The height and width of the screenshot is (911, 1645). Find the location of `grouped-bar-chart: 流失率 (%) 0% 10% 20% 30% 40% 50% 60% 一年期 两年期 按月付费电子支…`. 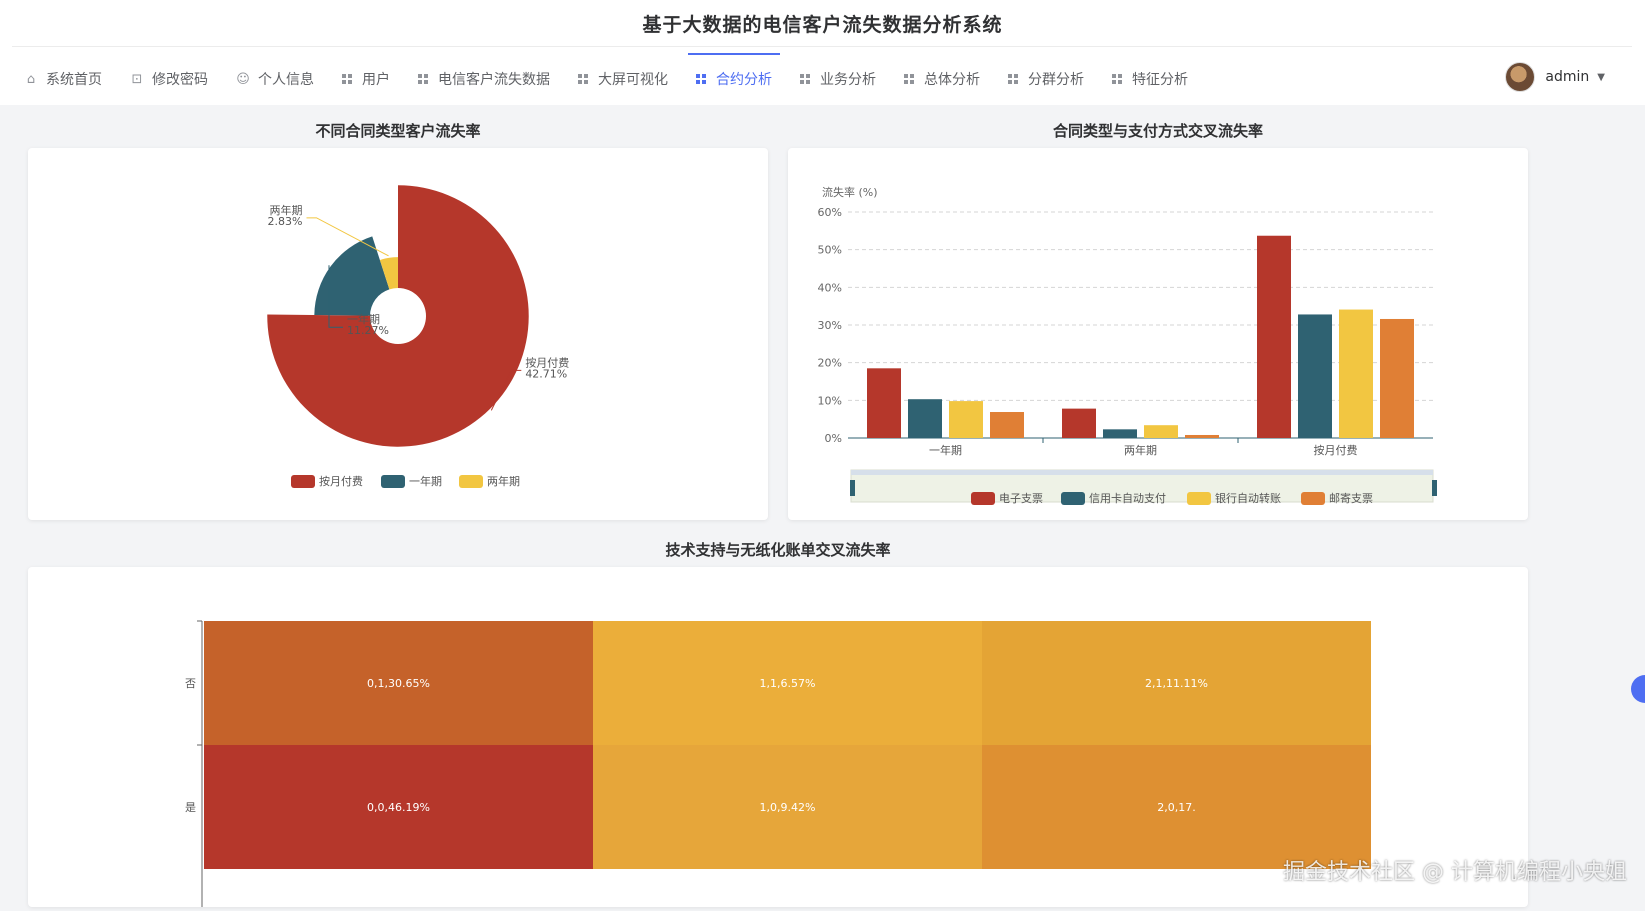

grouped-bar-chart: 流失率 (%) 0% 10% 20% 30% 40% 50% 60% 一年期 两年期 按月付费电子支… is located at coordinates (1127, 345).